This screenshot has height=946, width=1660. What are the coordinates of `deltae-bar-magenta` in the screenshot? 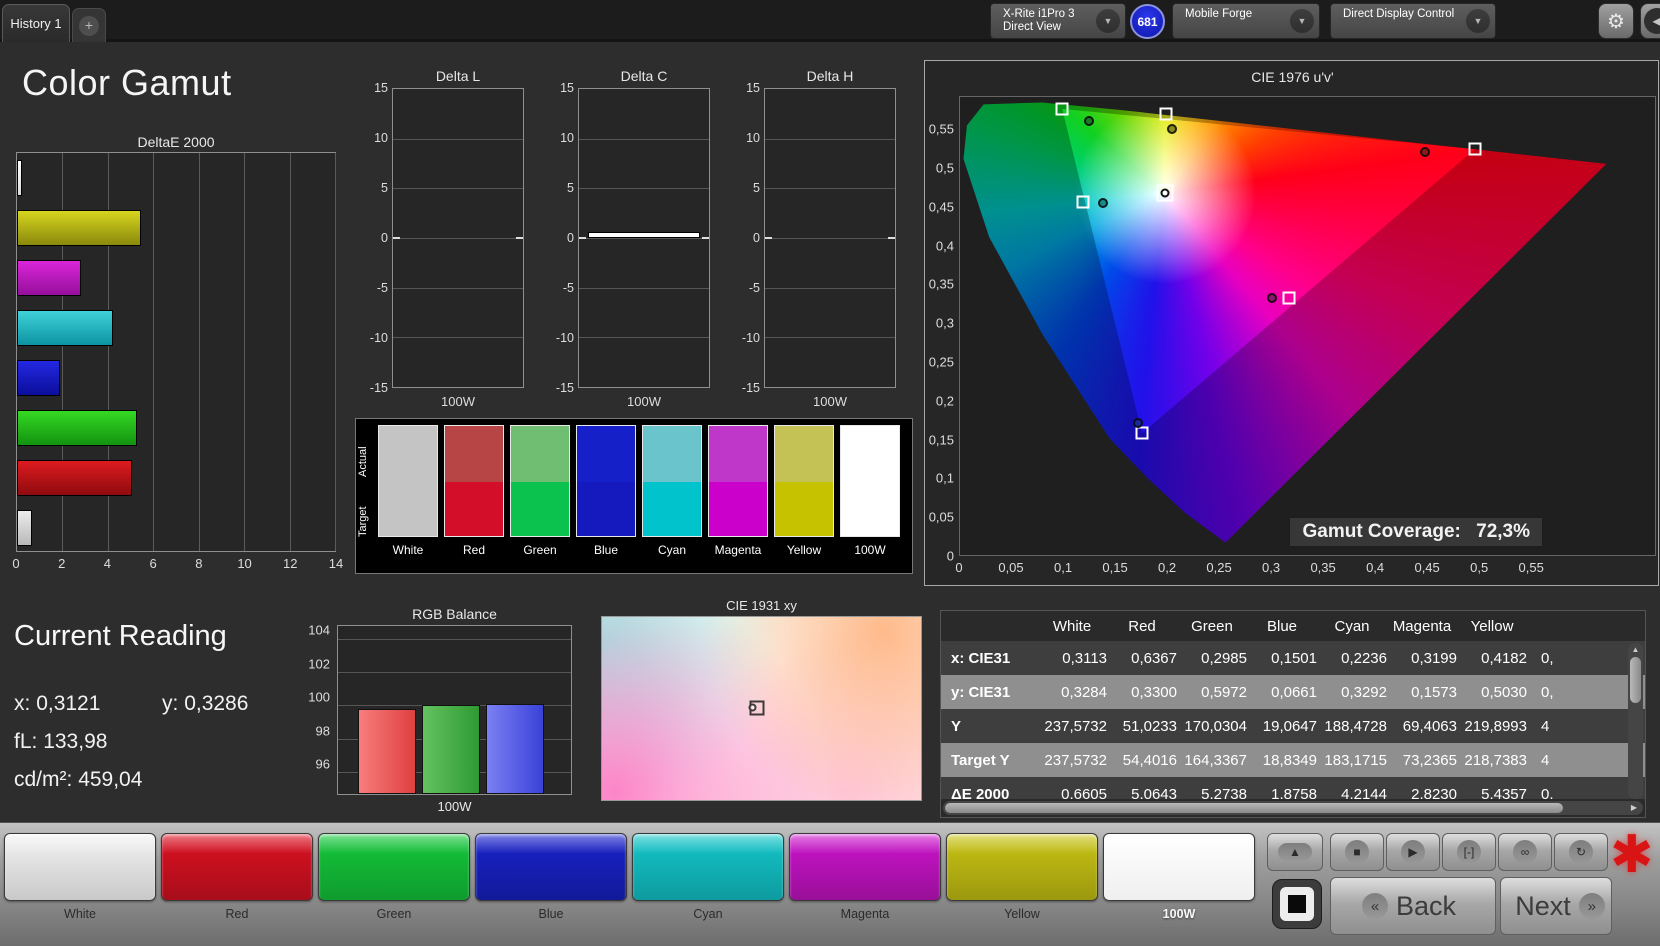 It's located at (49, 278).